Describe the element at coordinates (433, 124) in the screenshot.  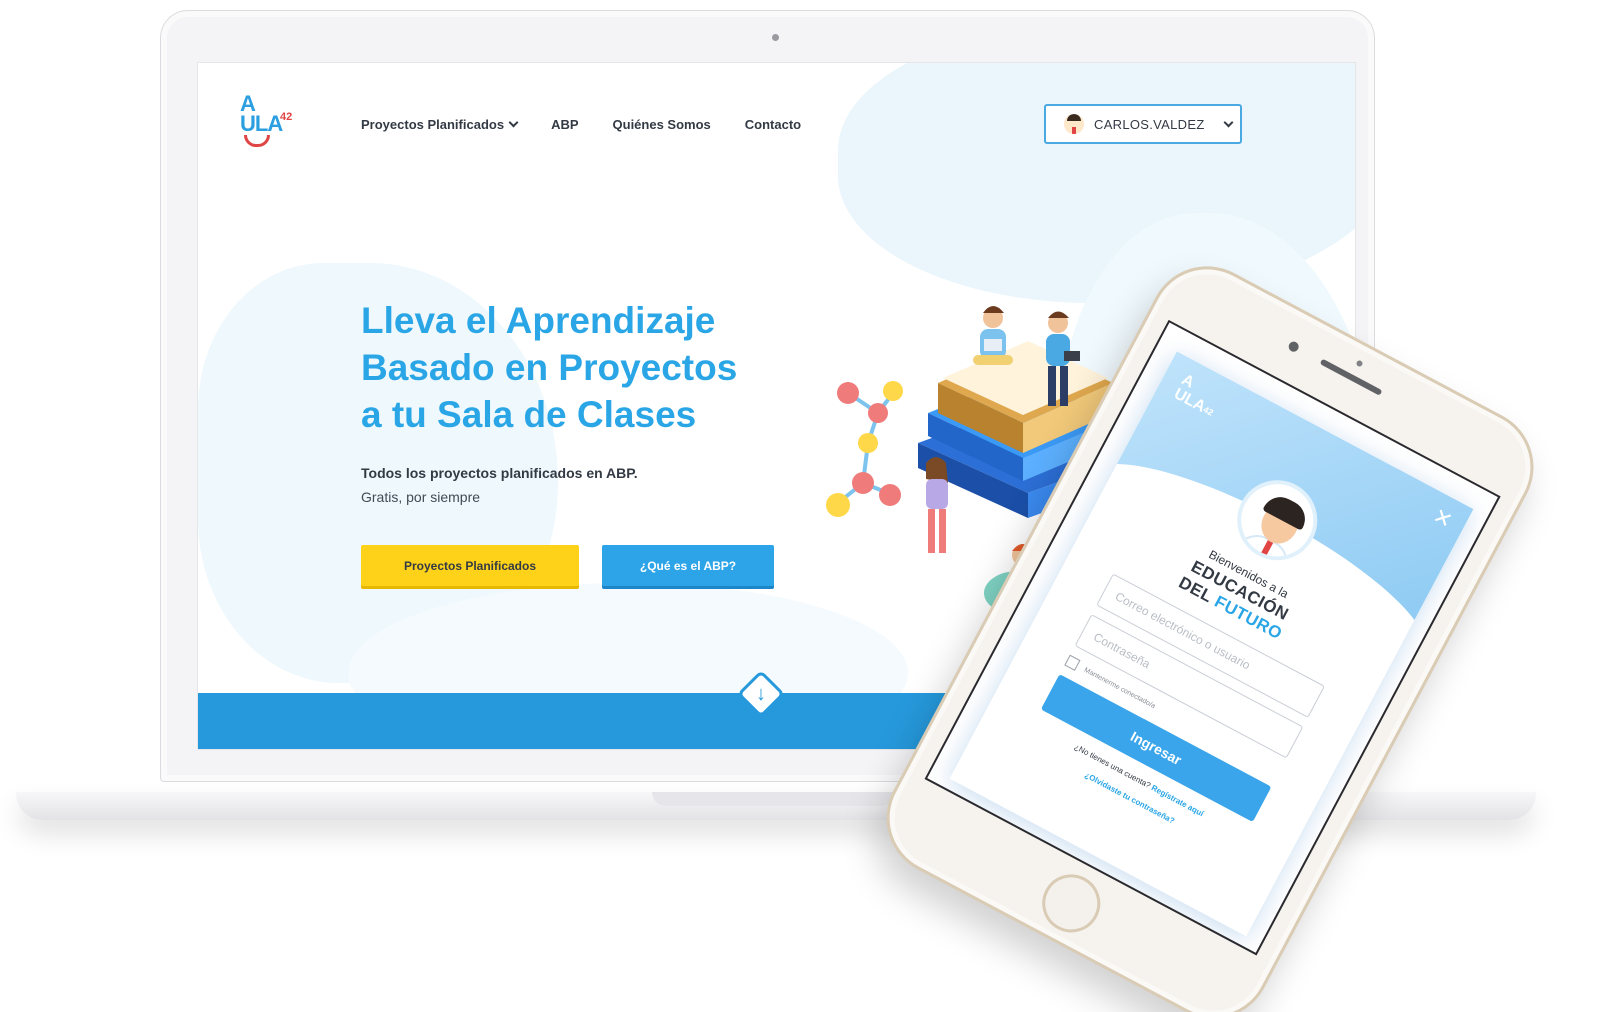
I see `nav-item-label: Proyectos Planificados` at that location.